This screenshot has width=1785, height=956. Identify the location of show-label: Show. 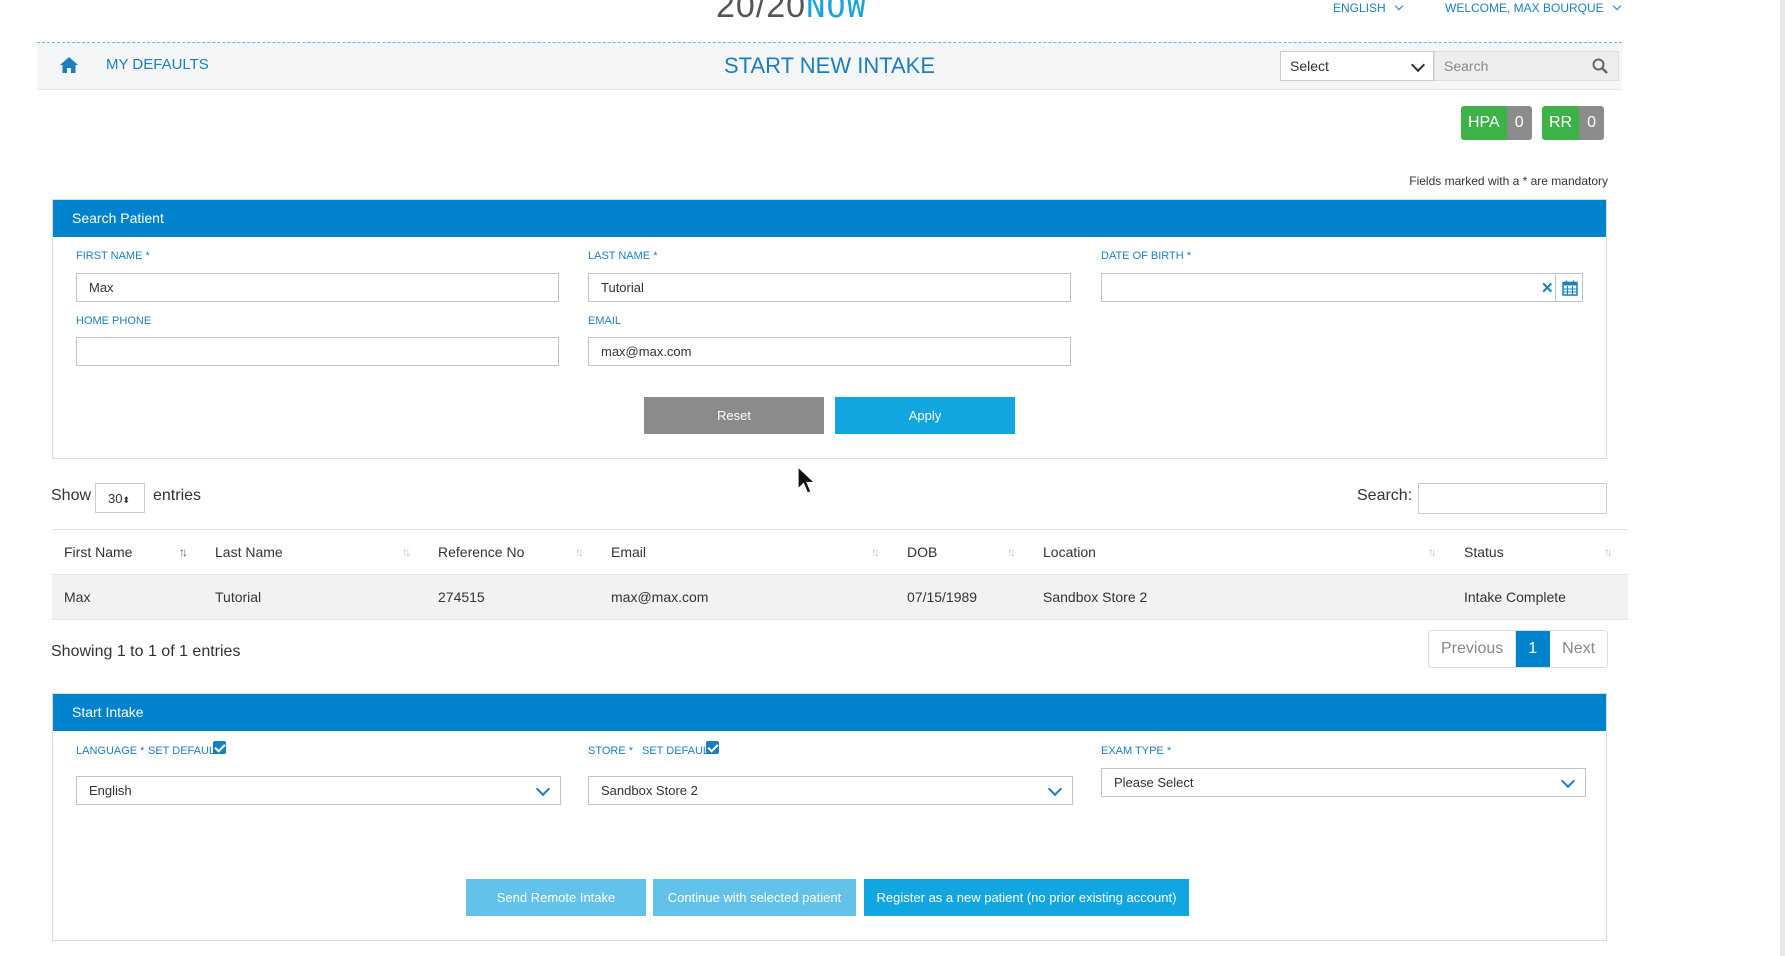
(71, 495).